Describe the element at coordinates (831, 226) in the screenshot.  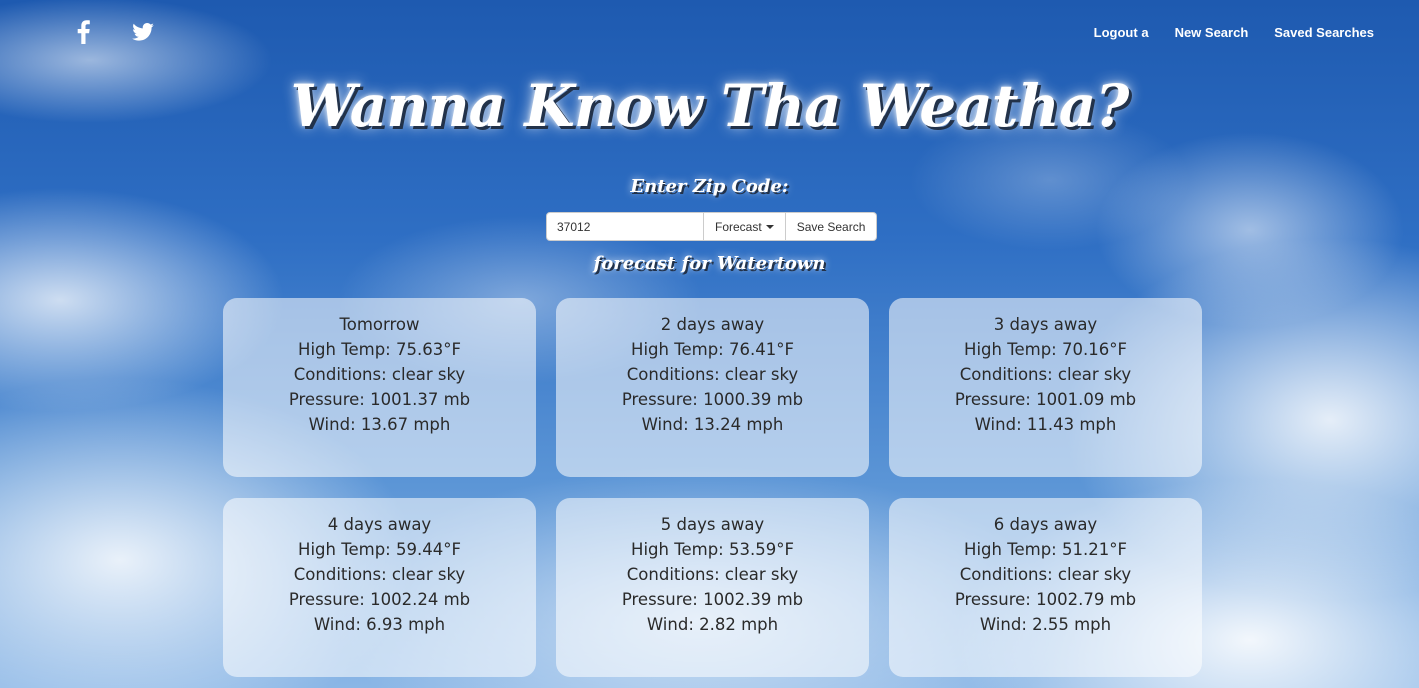
I see `save-search-button: Save Search` at that location.